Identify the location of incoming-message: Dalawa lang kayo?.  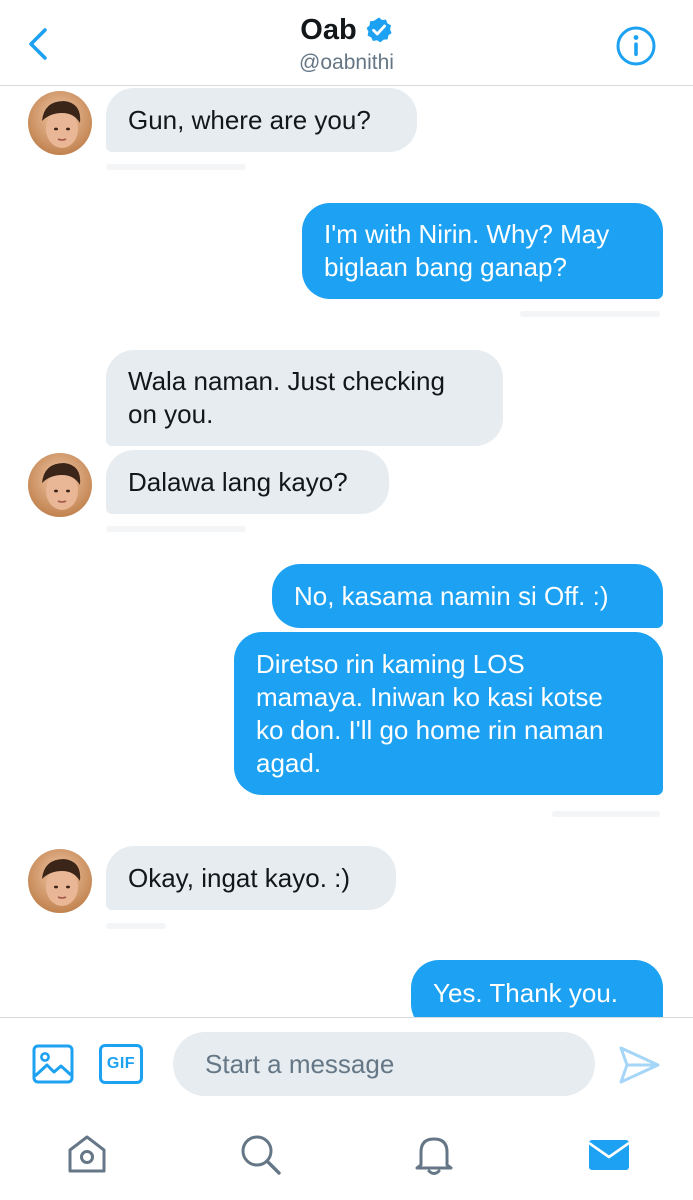
(247, 482).